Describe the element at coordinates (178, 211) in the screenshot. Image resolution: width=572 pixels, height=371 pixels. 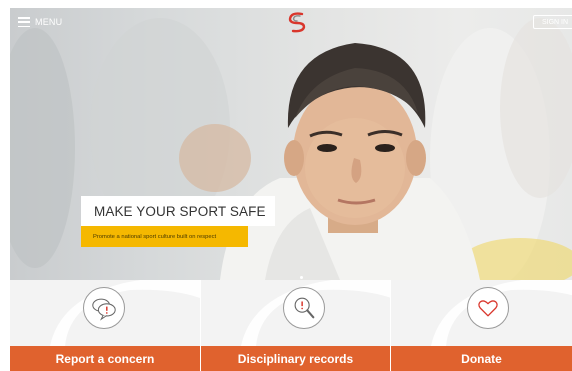
I see `hero-title: MAKE YOUR SPORT SAFE` at that location.